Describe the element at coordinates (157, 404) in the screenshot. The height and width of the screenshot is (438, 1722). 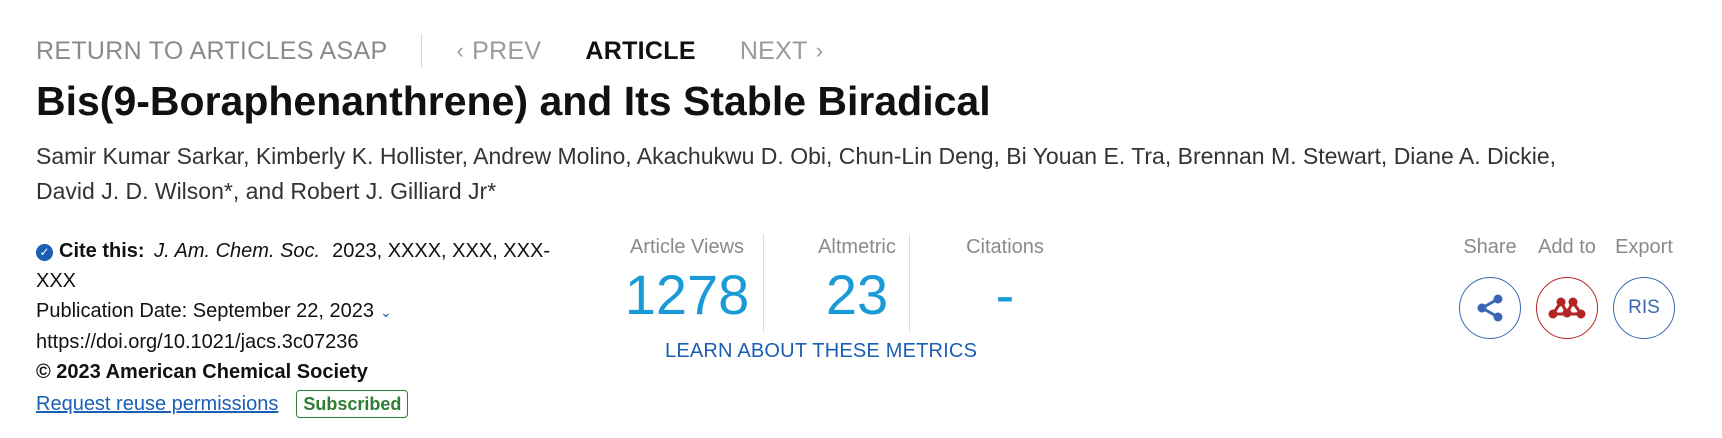
I see `request-reuse-permissions-link: Request reuse permissions` at that location.